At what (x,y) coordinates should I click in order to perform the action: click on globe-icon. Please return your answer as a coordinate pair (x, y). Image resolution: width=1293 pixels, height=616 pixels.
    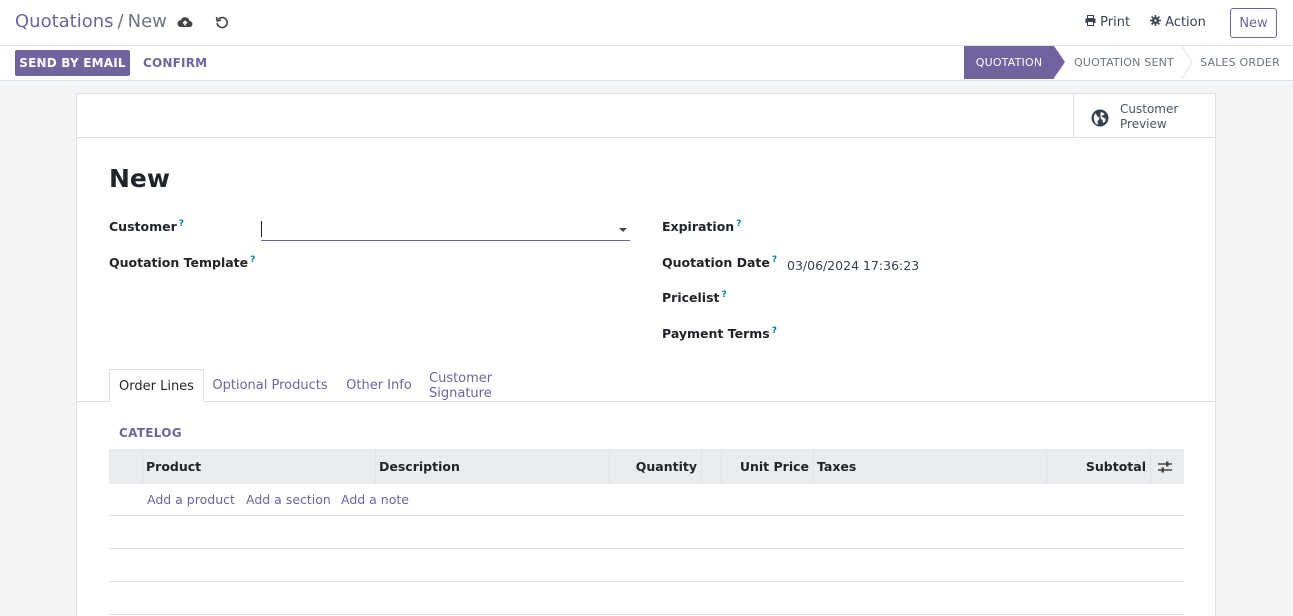
    Looking at the image, I should click on (1100, 118).